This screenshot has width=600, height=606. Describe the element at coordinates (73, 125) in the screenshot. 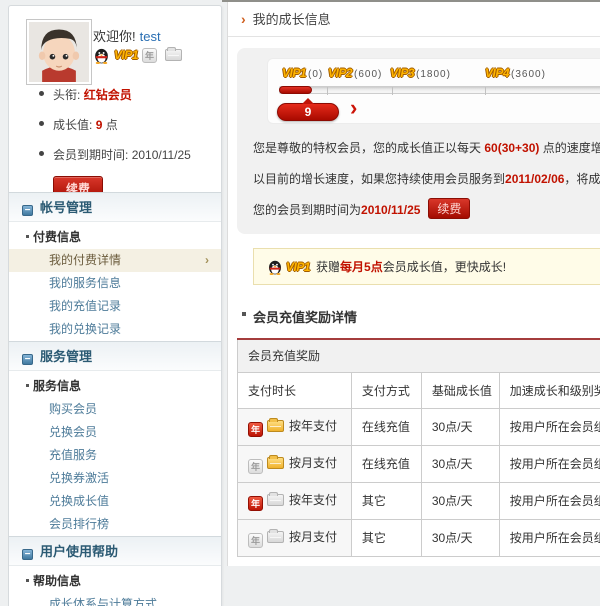

I see `stat-label: 成长值:` at that location.